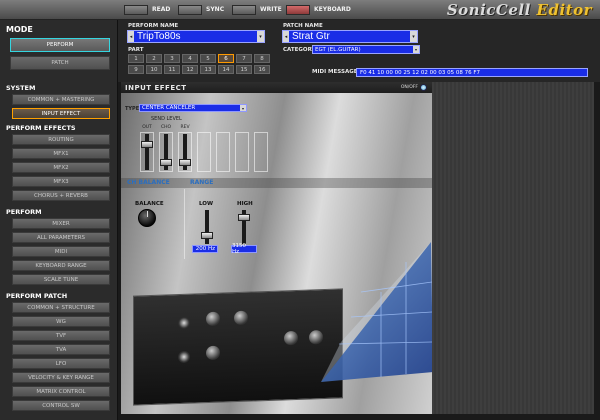  What do you see at coordinates (61, 349) in the screenshot?
I see `sidebar-item-tva: TVA` at bounding box center [61, 349].